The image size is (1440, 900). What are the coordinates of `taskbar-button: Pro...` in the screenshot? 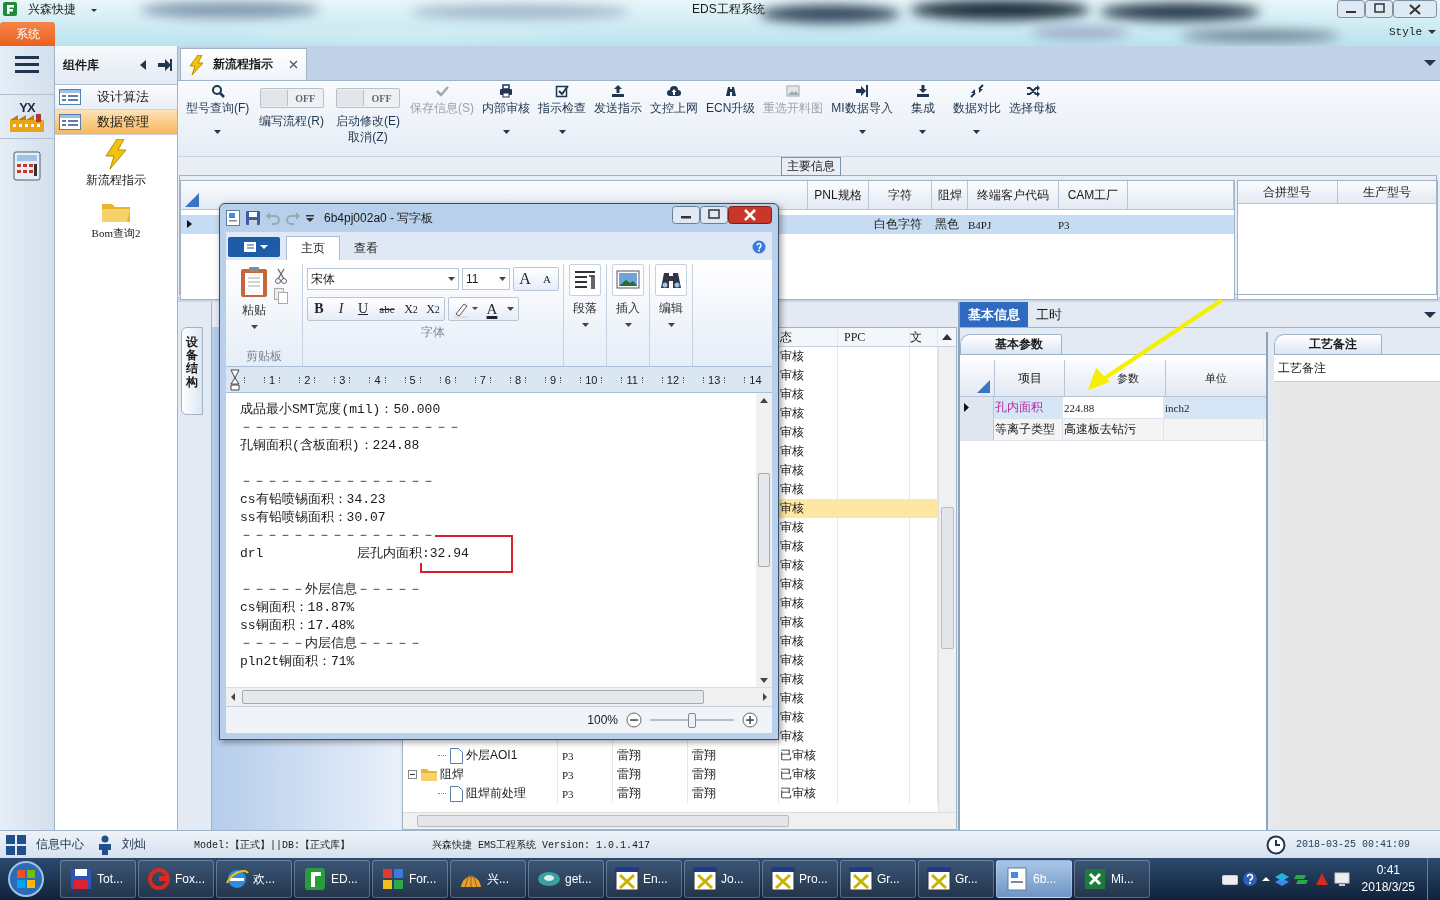 It's located at (800, 879).